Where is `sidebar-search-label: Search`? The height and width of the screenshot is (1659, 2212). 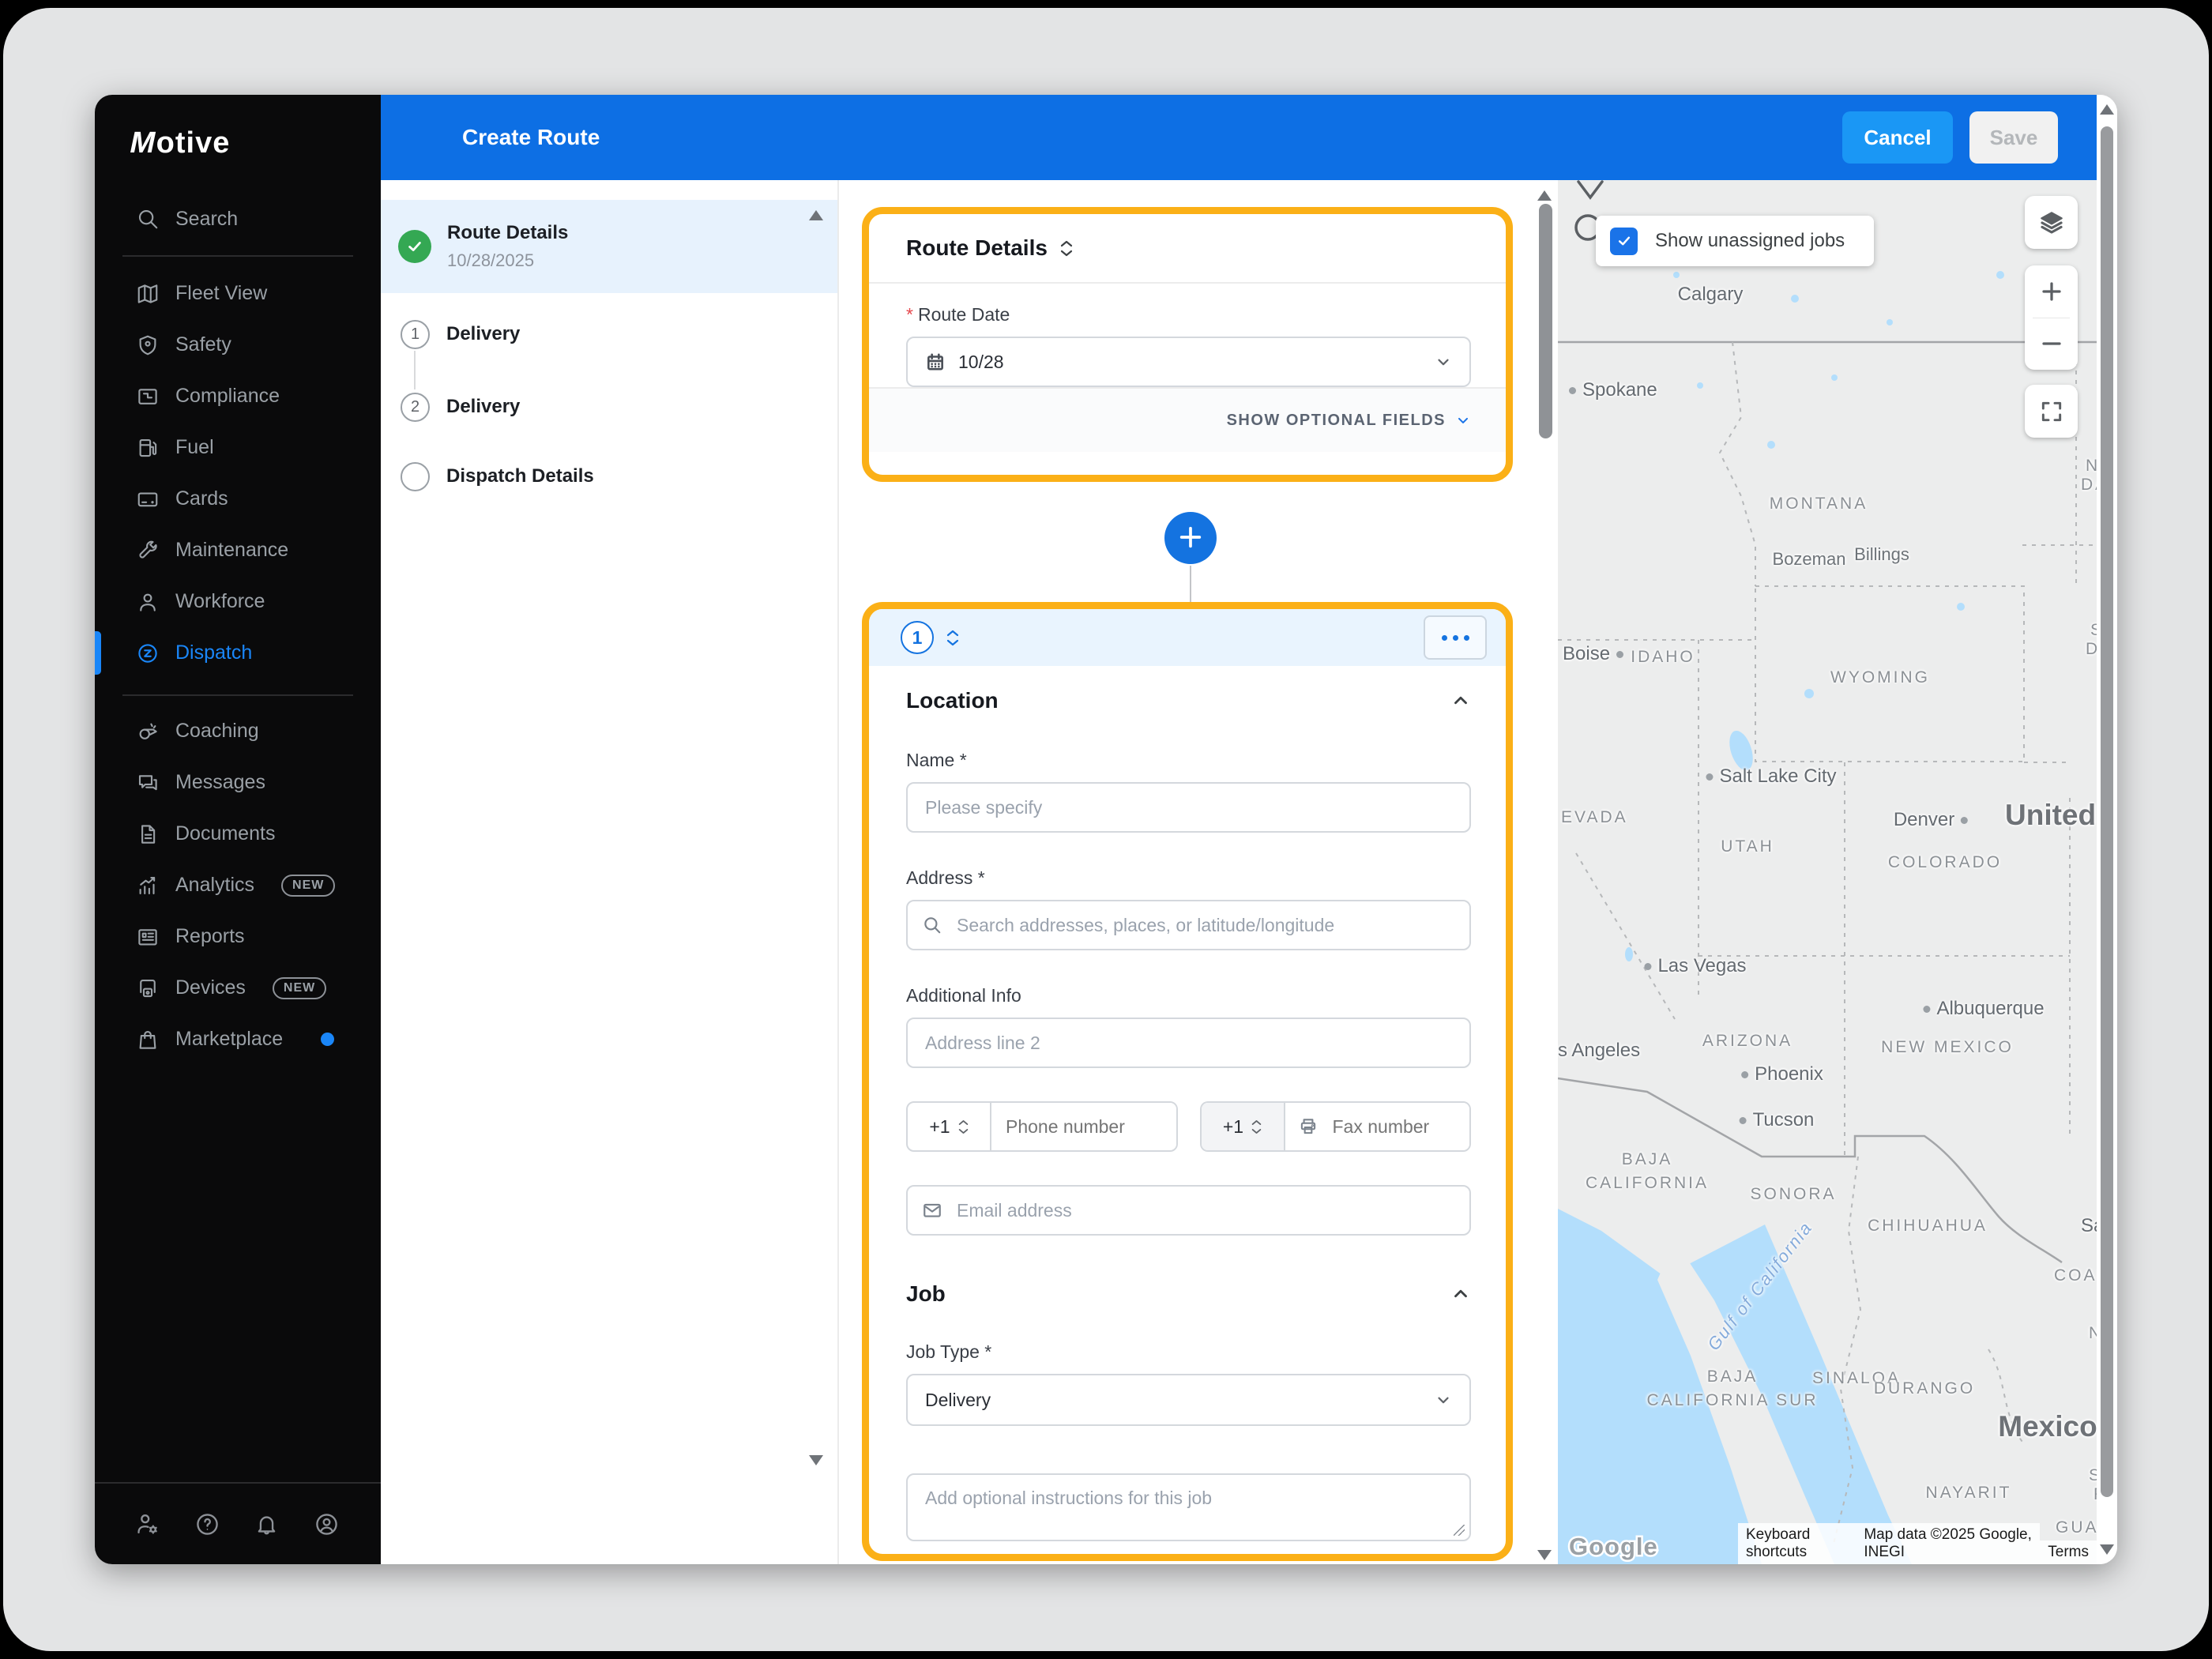
sidebar-search-label: Search is located at coordinates (207, 219).